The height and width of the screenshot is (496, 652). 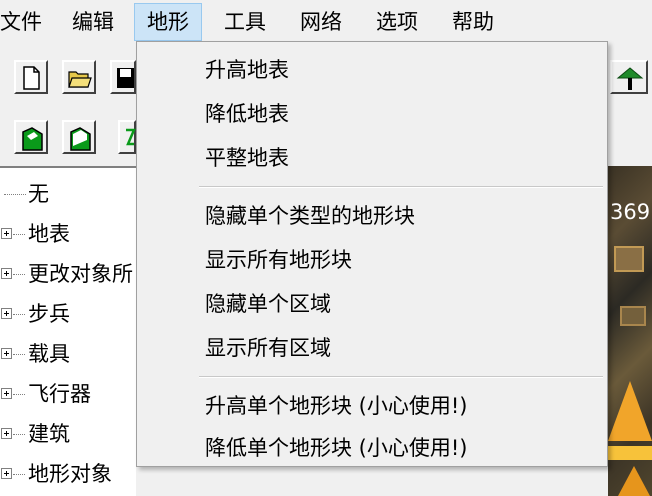 I want to click on save-button, so click(x=123, y=77).